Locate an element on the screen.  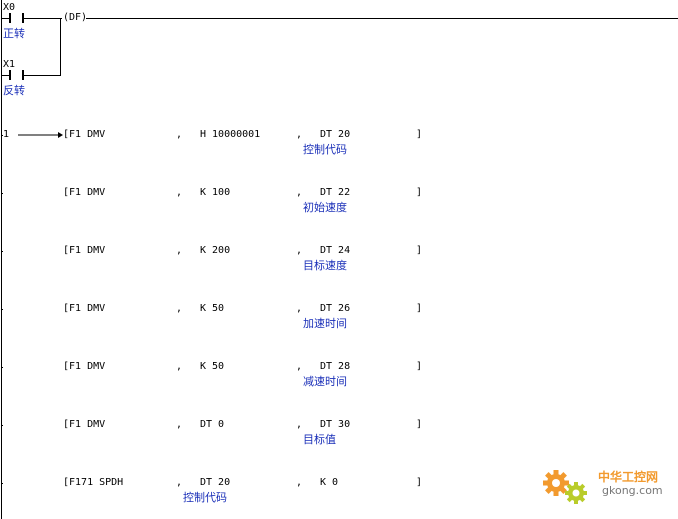
operand-1: K 200 is located at coordinates (215, 250).